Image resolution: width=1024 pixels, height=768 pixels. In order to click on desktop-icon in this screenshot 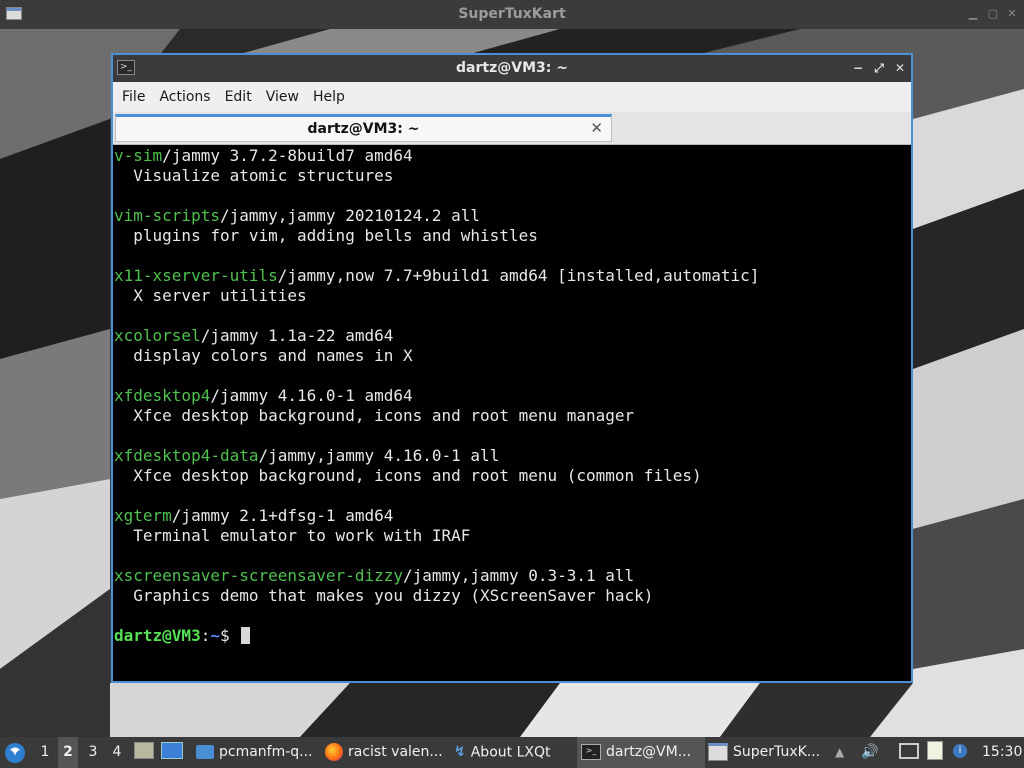, I will do `click(172, 750)`.